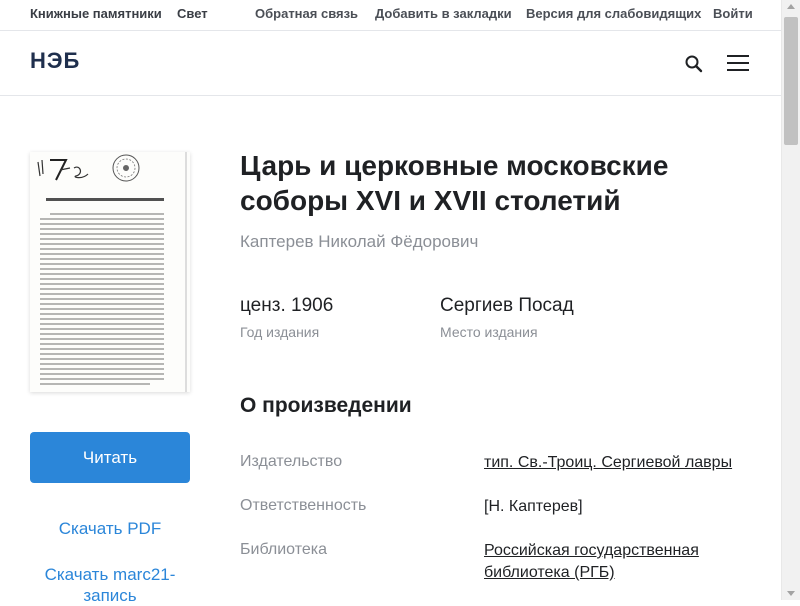  What do you see at coordinates (283, 549) in the screenshot?
I see `library-label: Библиотека` at bounding box center [283, 549].